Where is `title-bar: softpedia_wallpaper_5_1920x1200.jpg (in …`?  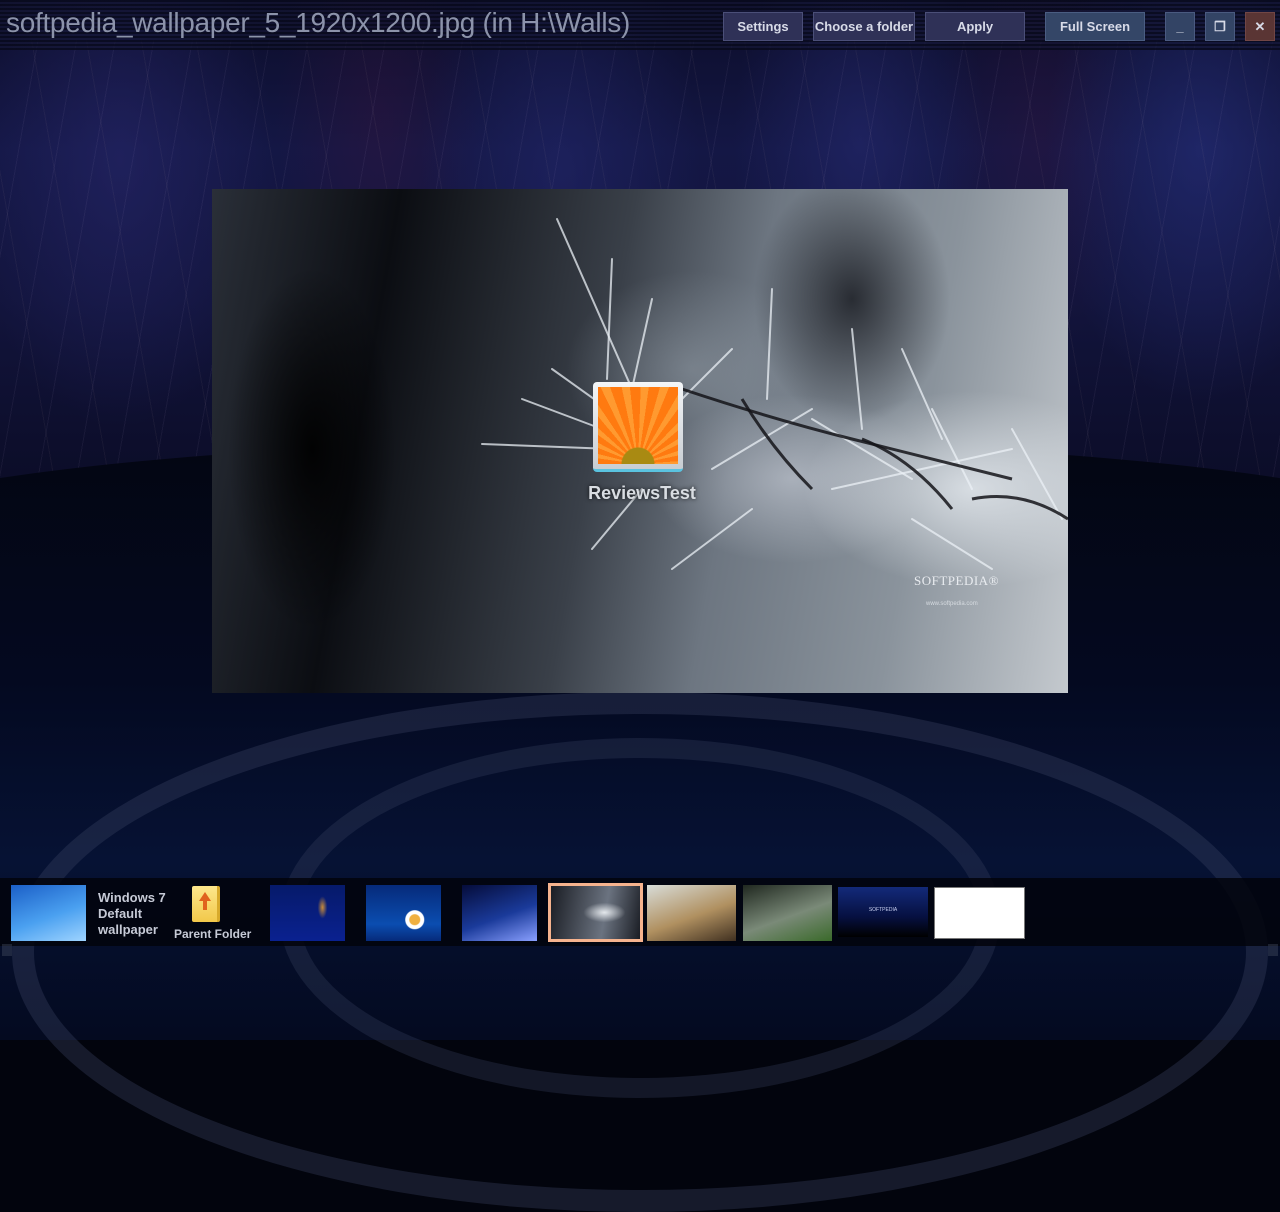
title-bar: softpedia_wallpaper_5_1920x1200.jpg (in … is located at coordinates (640, 25).